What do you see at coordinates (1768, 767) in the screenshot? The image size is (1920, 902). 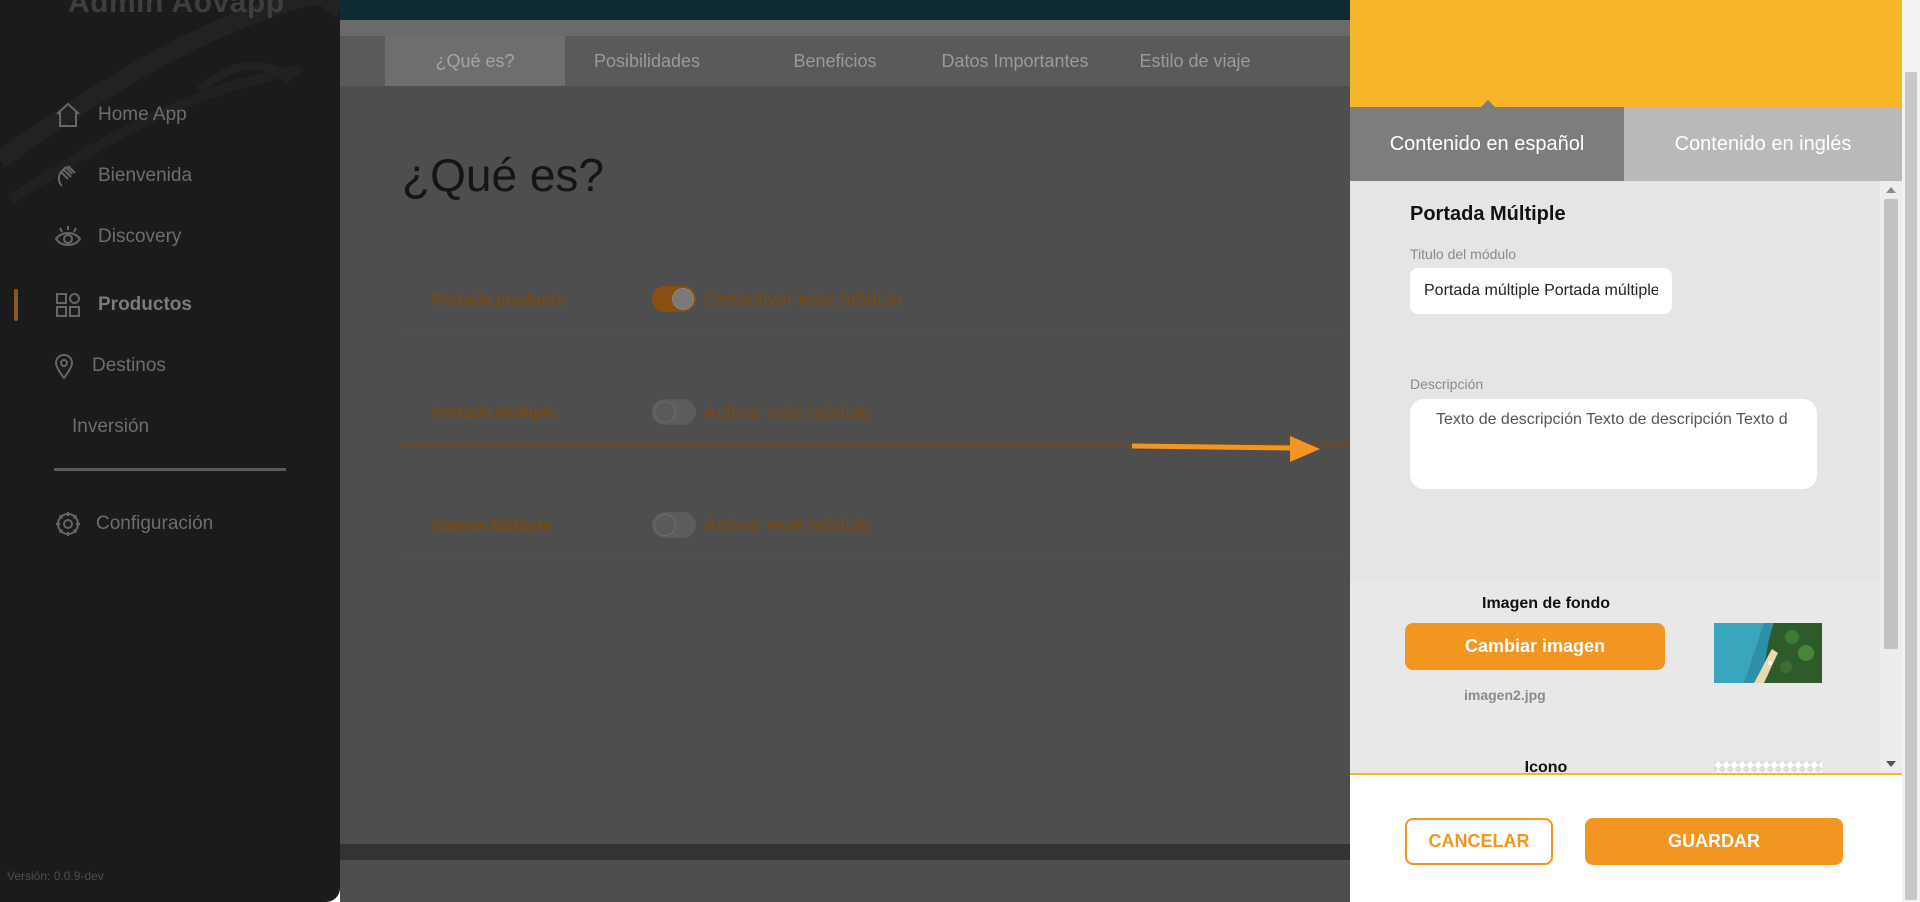 I see `icon-thumbnail` at bounding box center [1768, 767].